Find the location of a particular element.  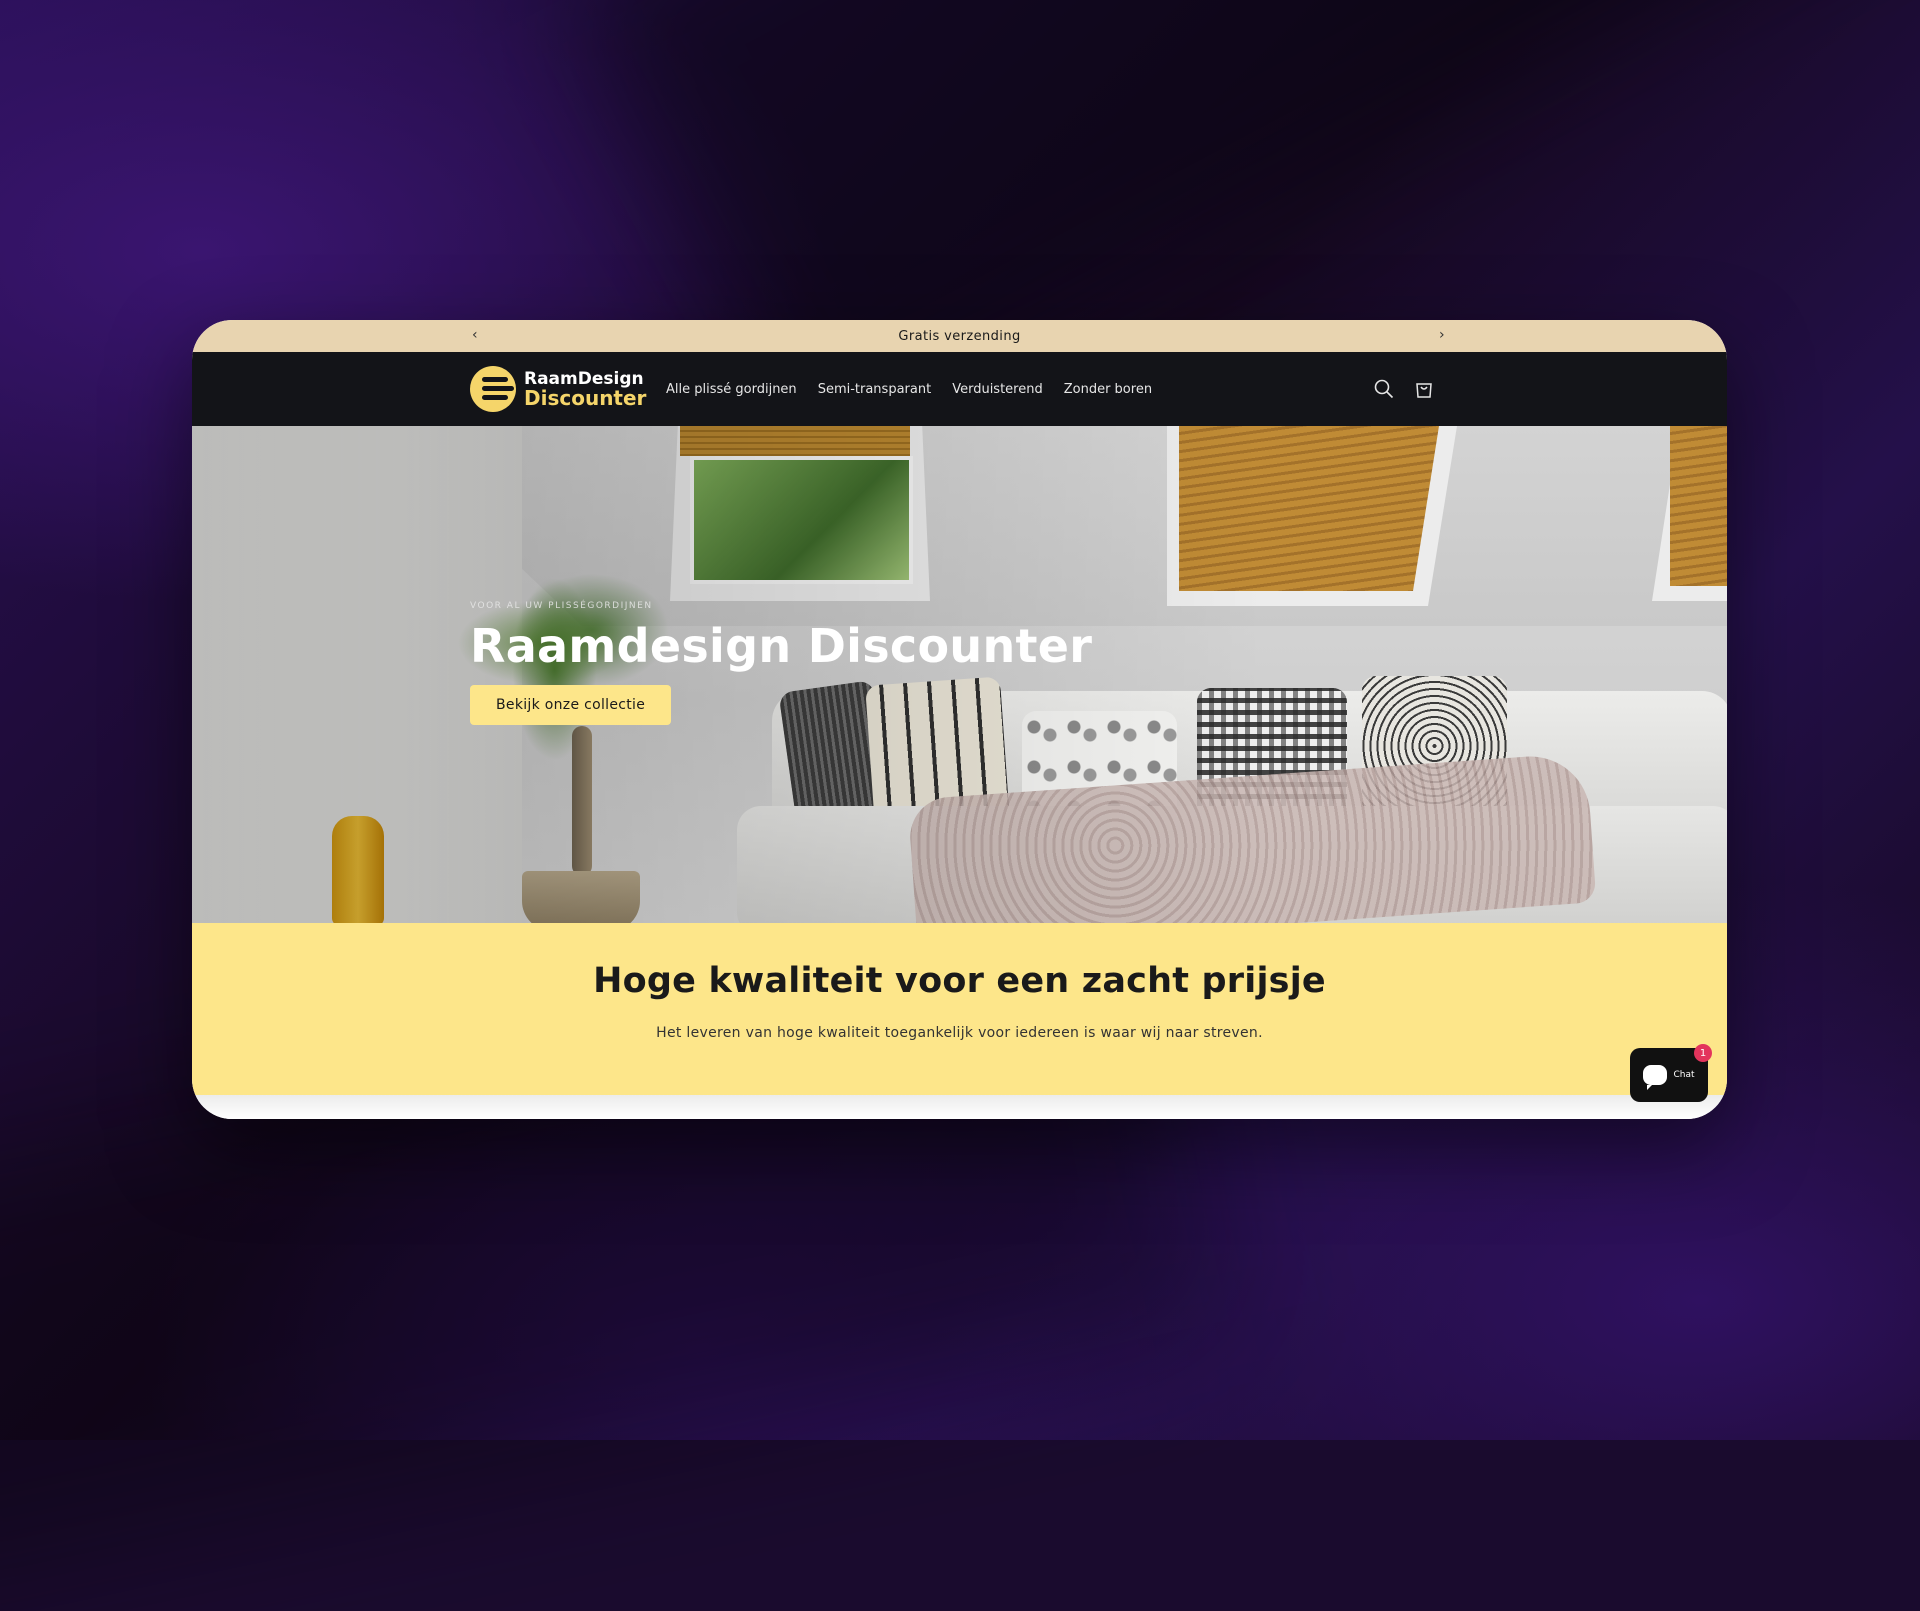

cart-icon is located at coordinates (1424, 389).